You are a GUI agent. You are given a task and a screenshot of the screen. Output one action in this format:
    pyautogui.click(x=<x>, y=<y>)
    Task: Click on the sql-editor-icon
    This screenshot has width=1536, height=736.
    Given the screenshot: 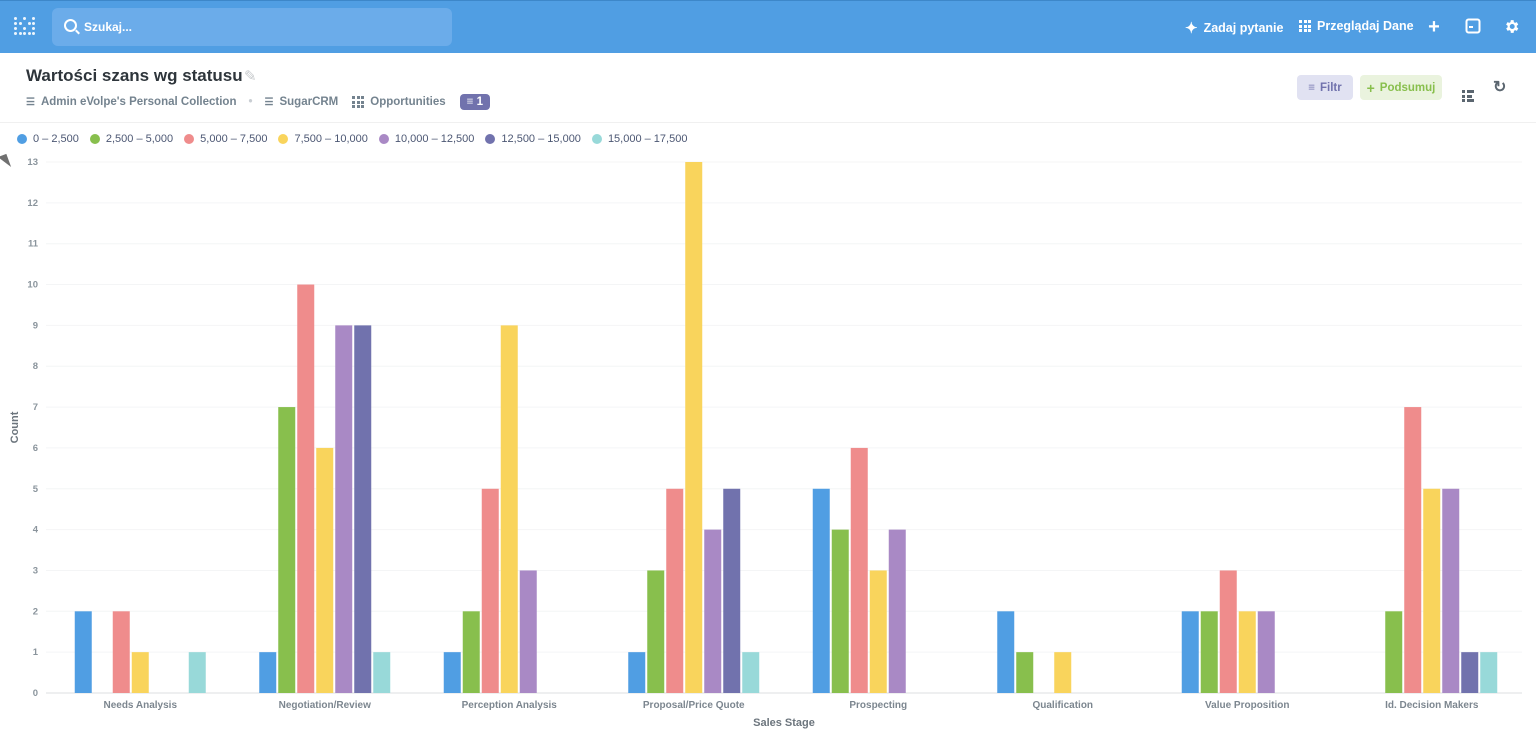 What is the action you would take?
    pyautogui.click(x=1473, y=27)
    